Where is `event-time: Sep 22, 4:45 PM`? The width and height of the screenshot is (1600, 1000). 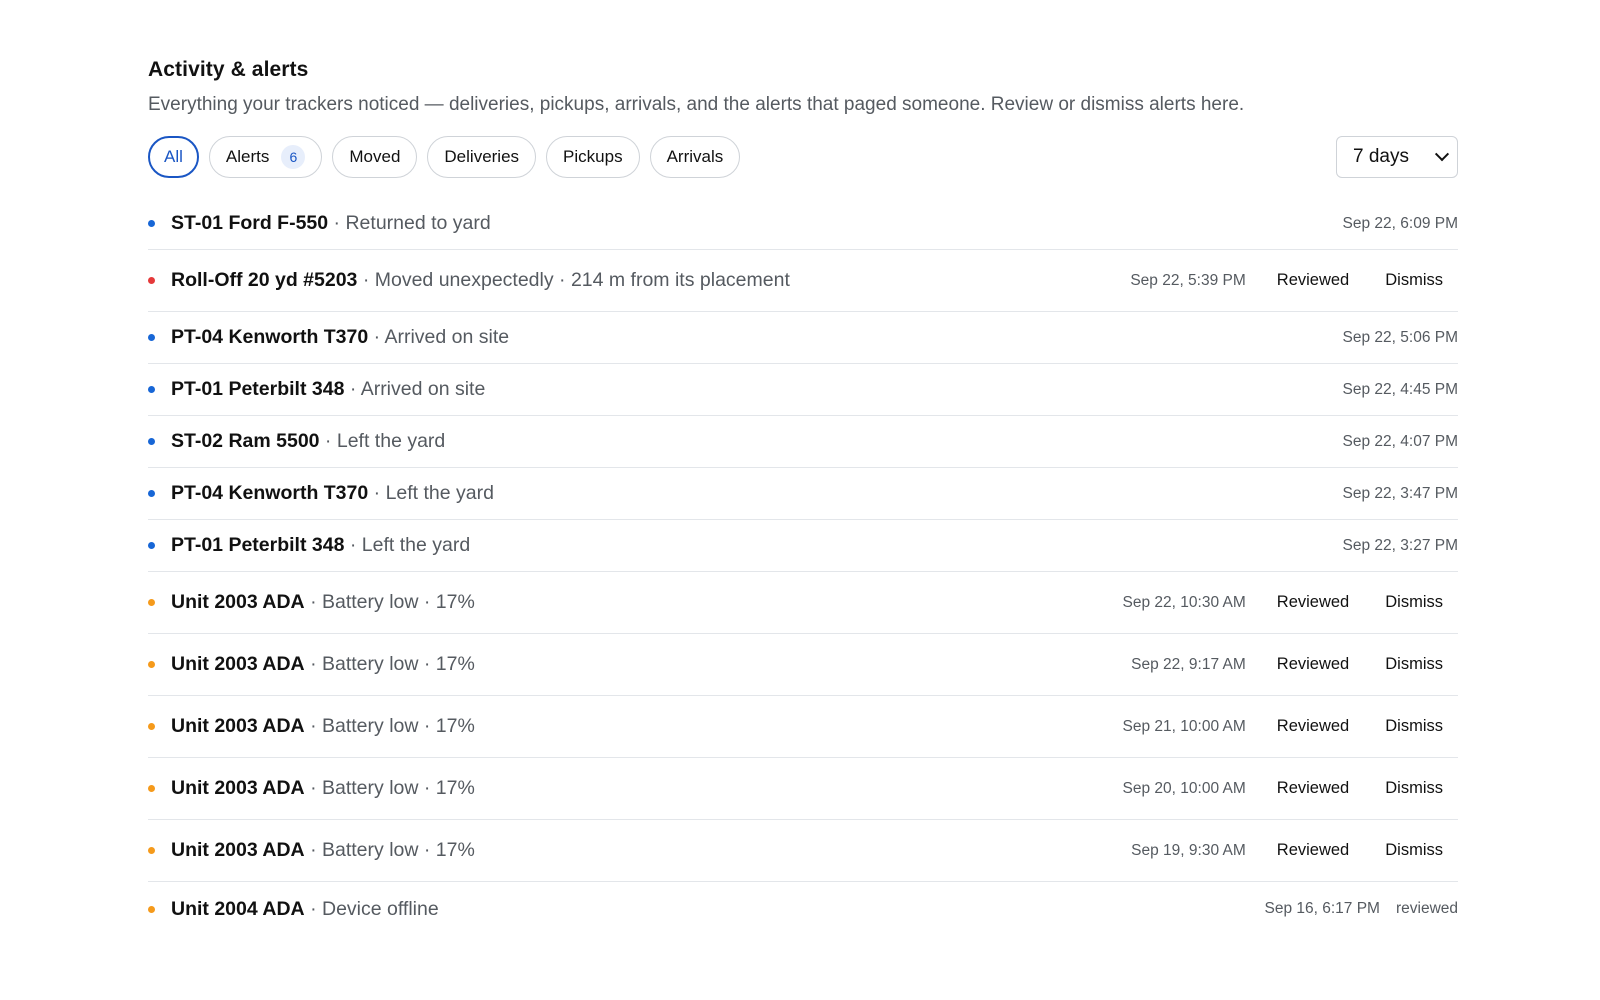
event-time: Sep 22, 4:45 PM is located at coordinates (1400, 389).